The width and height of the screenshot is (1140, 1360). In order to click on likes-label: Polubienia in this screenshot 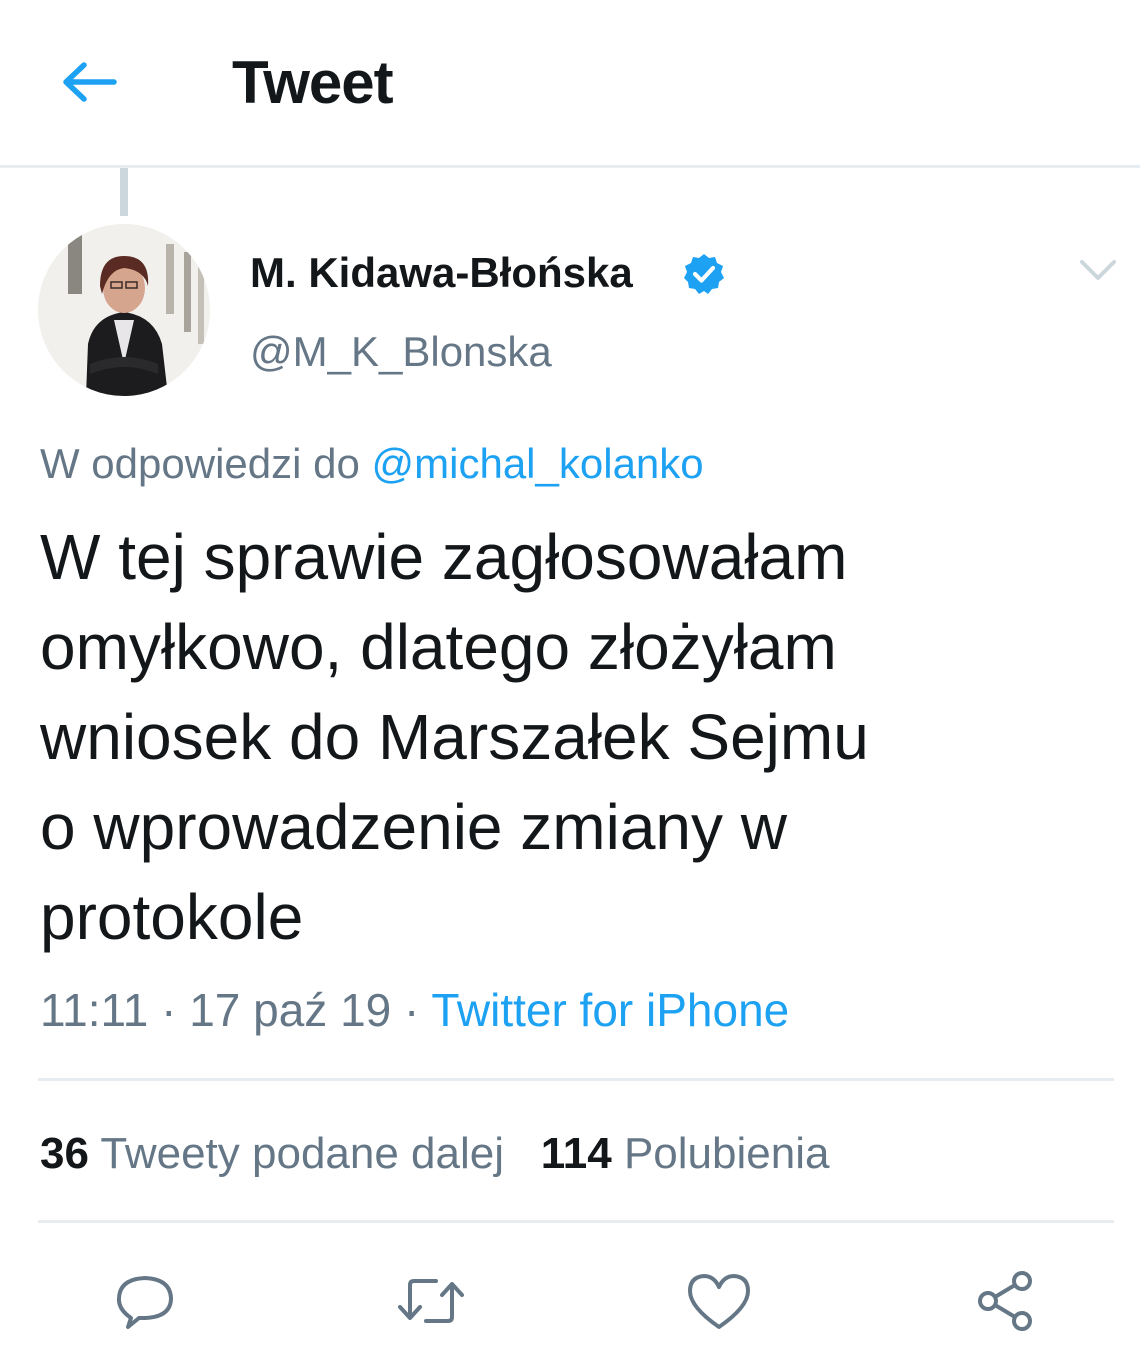, I will do `click(726, 1153)`.